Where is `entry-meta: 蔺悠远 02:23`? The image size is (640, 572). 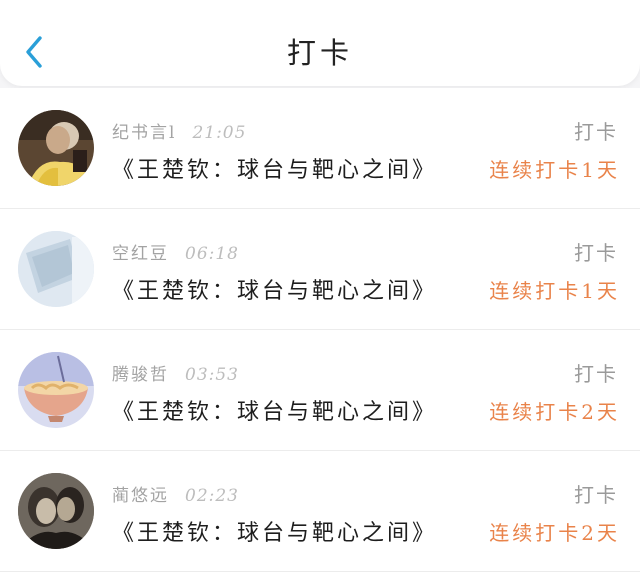 entry-meta: 蔺悠远 02:23 is located at coordinates (175, 493).